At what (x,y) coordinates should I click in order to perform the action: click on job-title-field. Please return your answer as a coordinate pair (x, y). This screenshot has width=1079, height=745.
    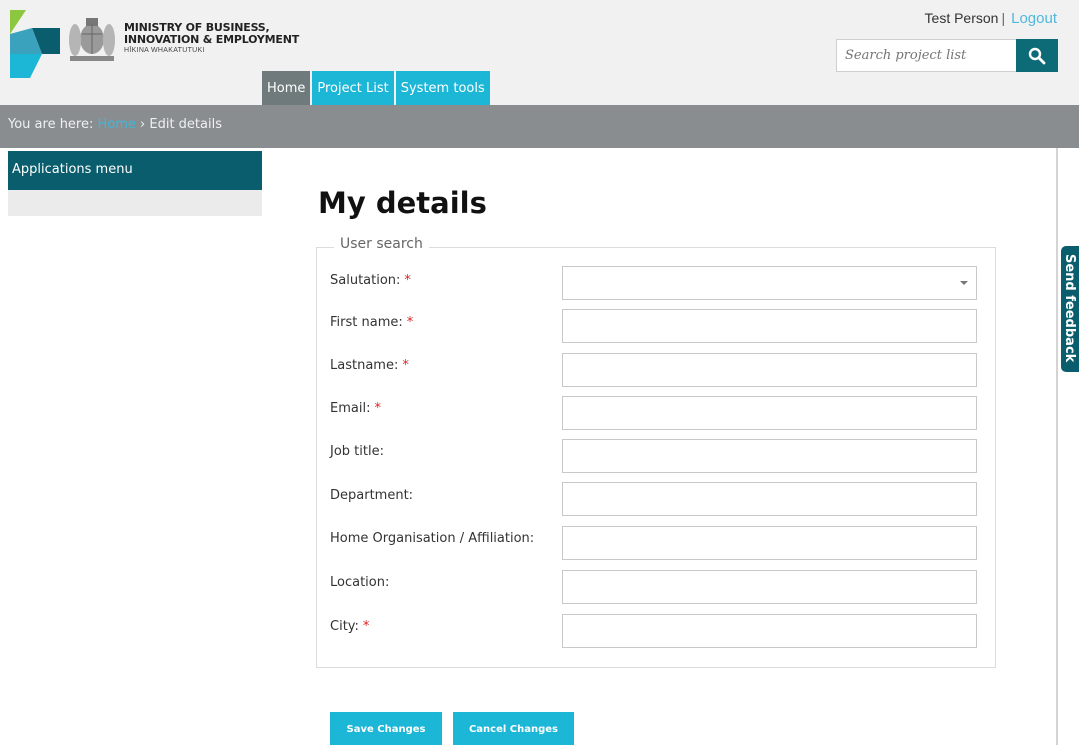
    Looking at the image, I should click on (769, 456).